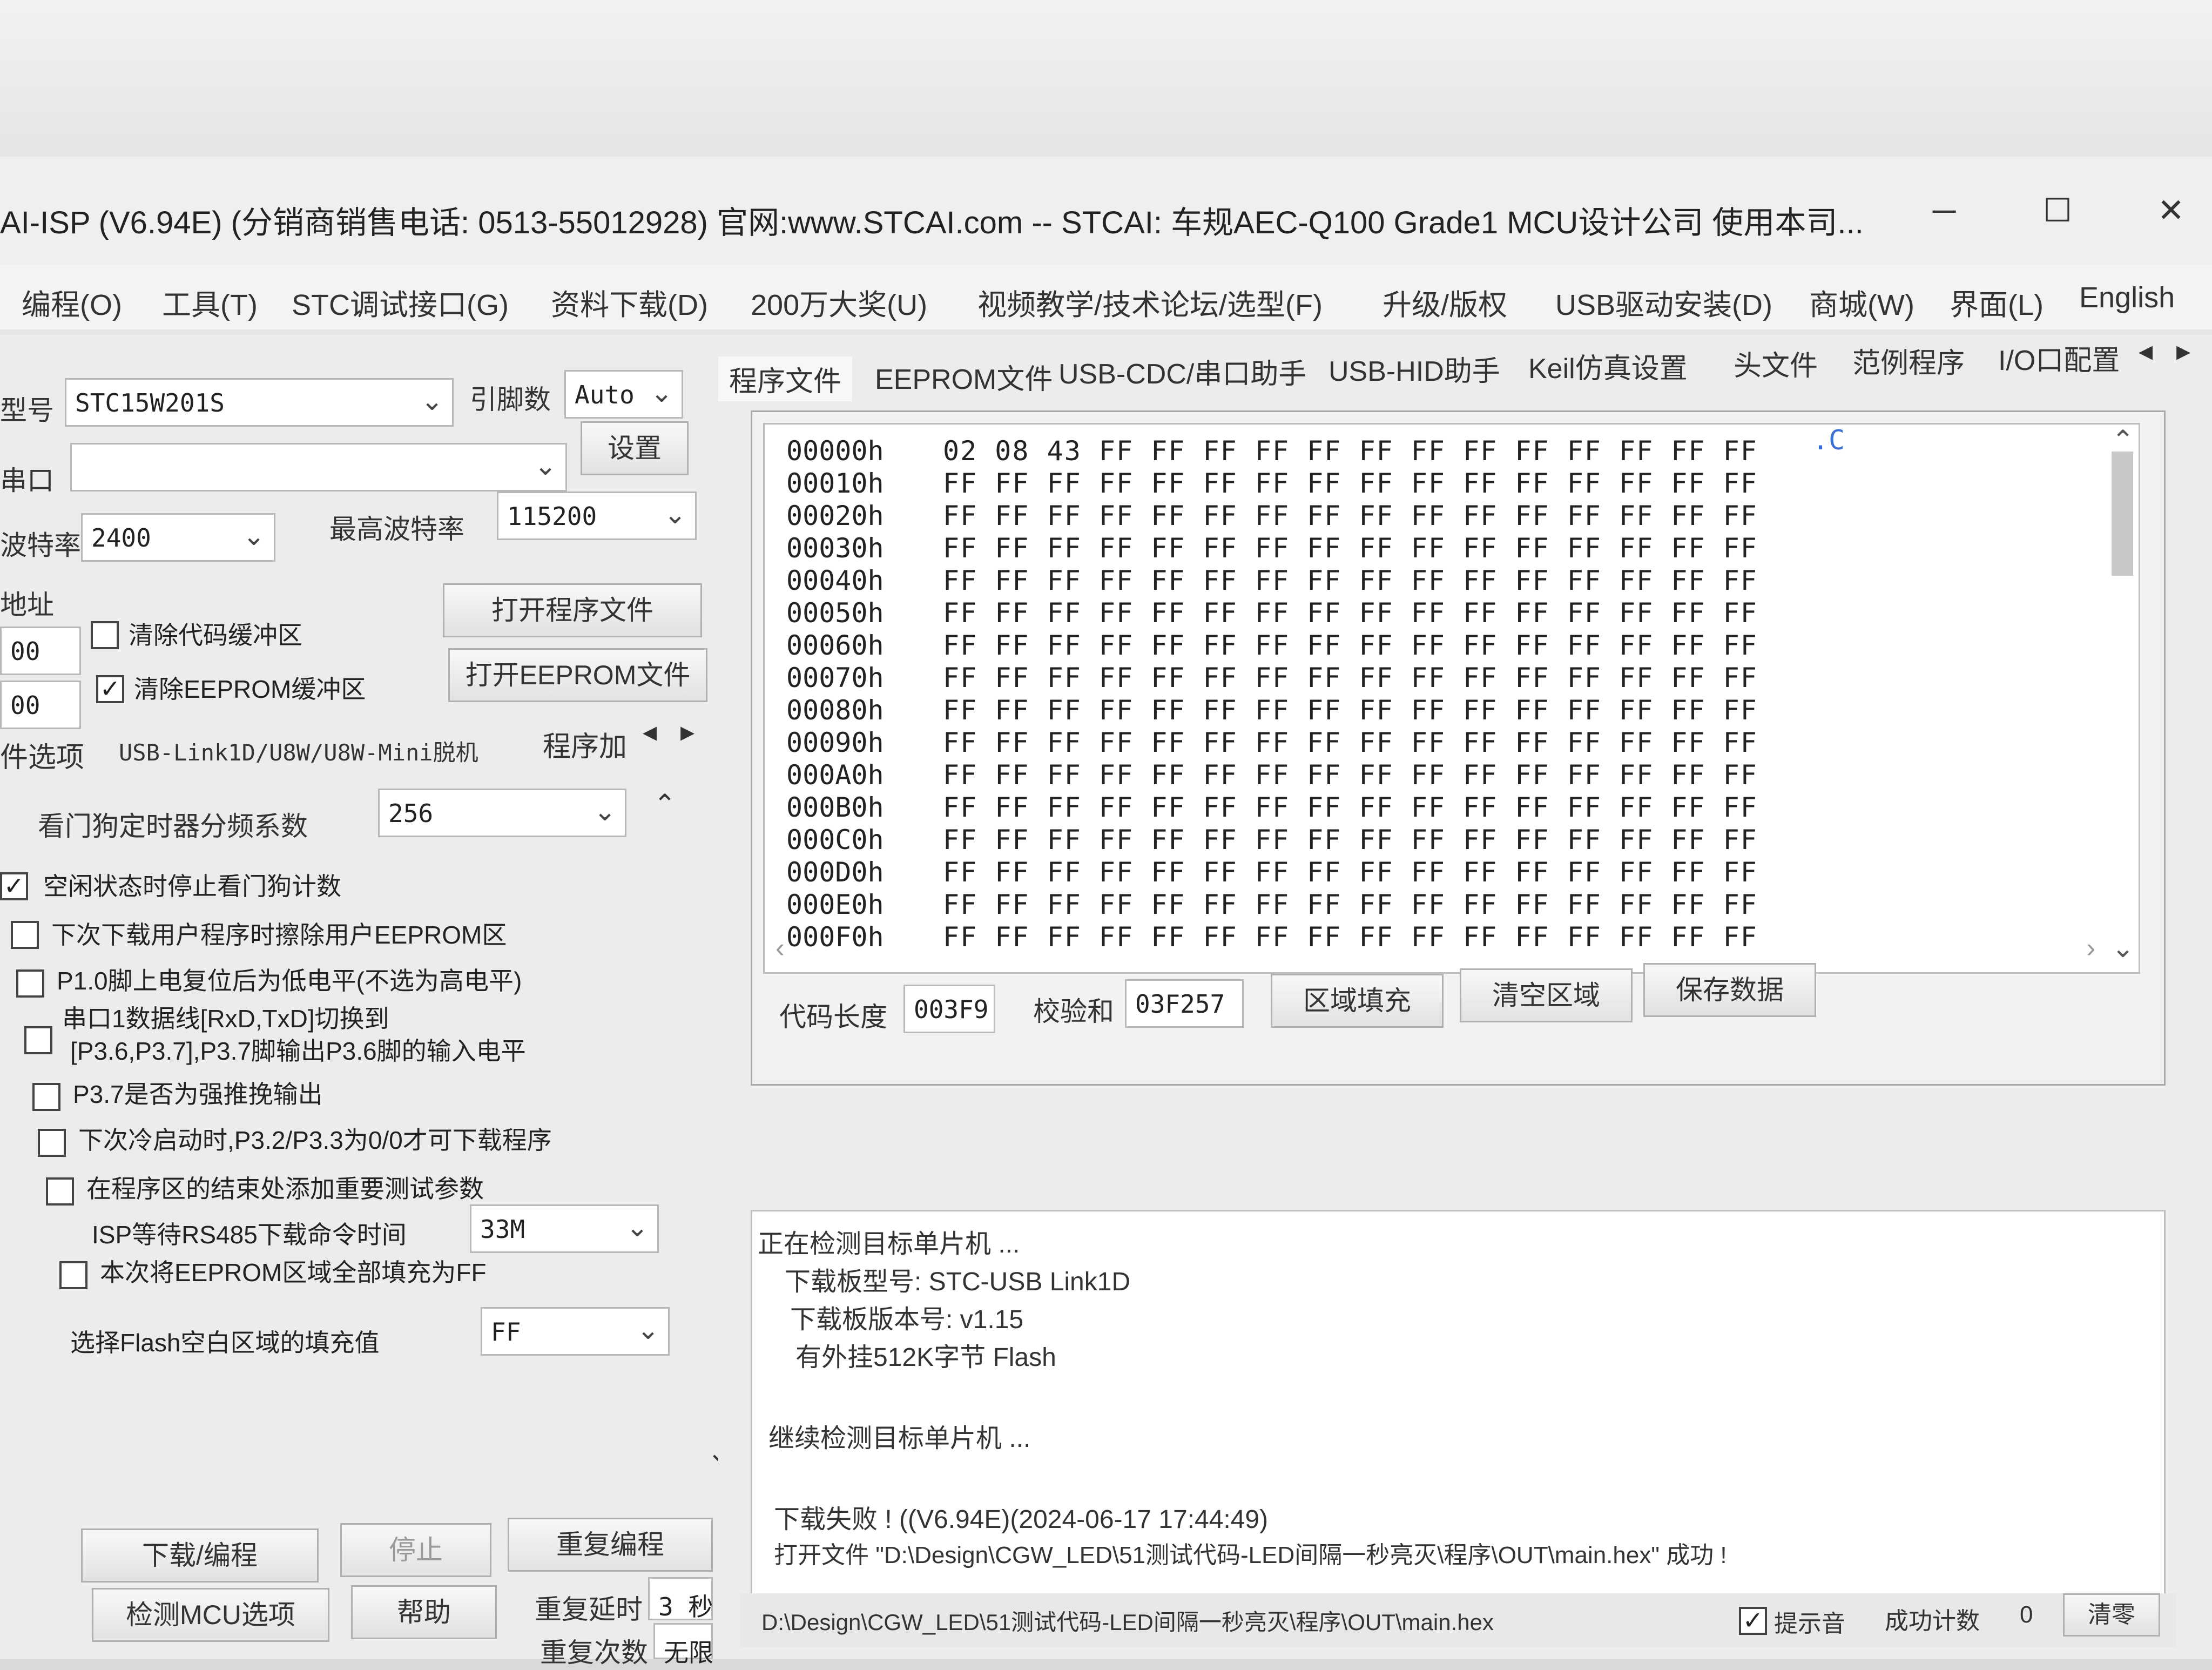 The width and height of the screenshot is (2212, 1670). What do you see at coordinates (839, 302) in the screenshot?
I see `menu-award: 200万大奖(U)` at bounding box center [839, 302].